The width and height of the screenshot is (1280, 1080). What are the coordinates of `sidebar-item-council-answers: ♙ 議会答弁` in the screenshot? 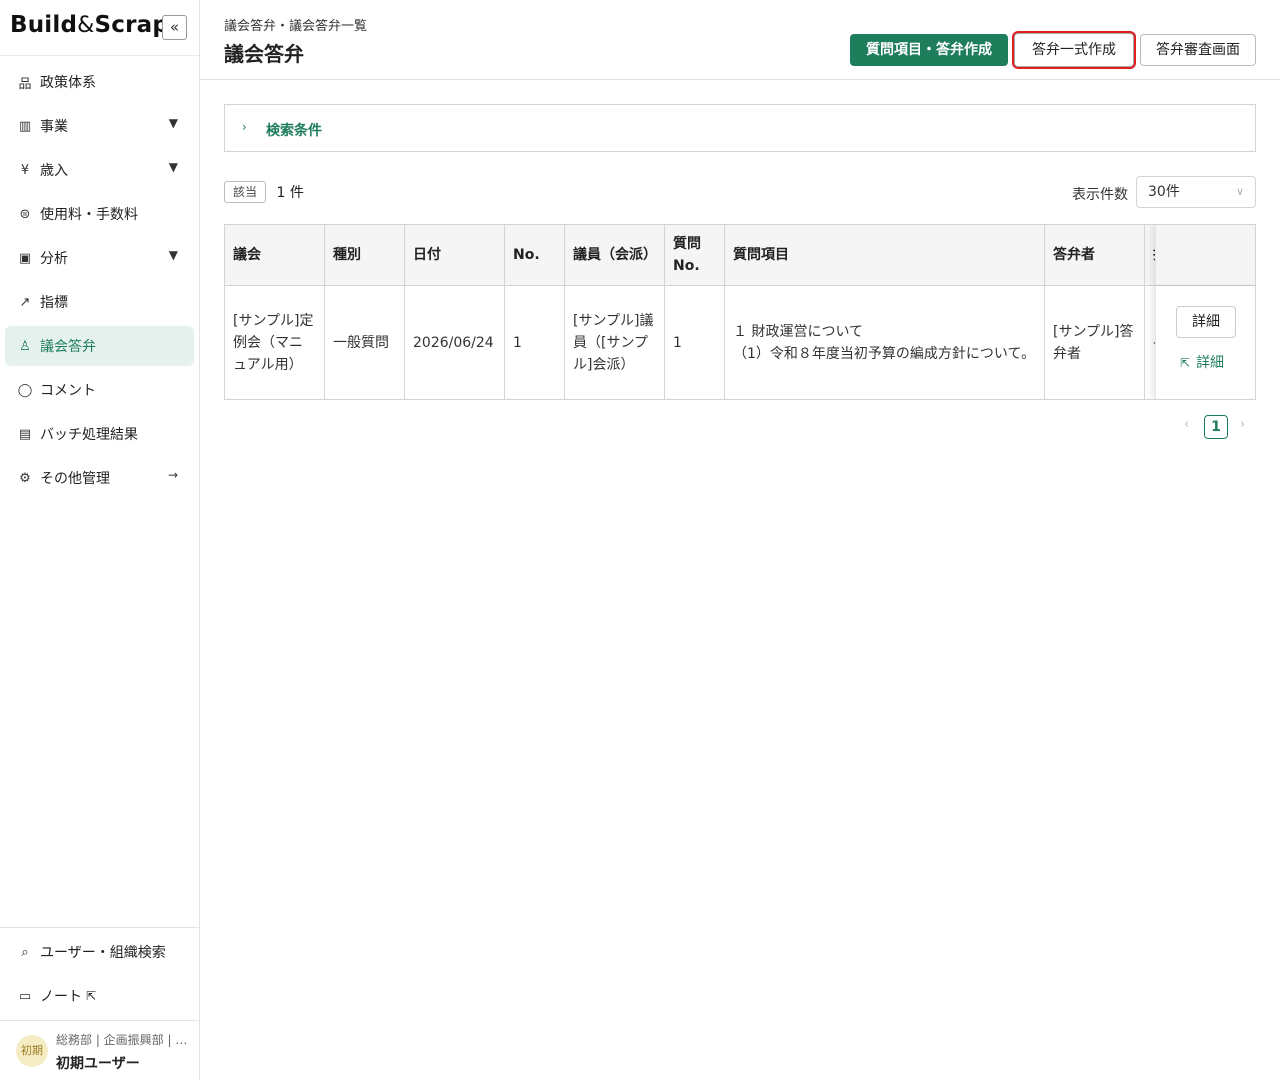 It's located at (99, 346).